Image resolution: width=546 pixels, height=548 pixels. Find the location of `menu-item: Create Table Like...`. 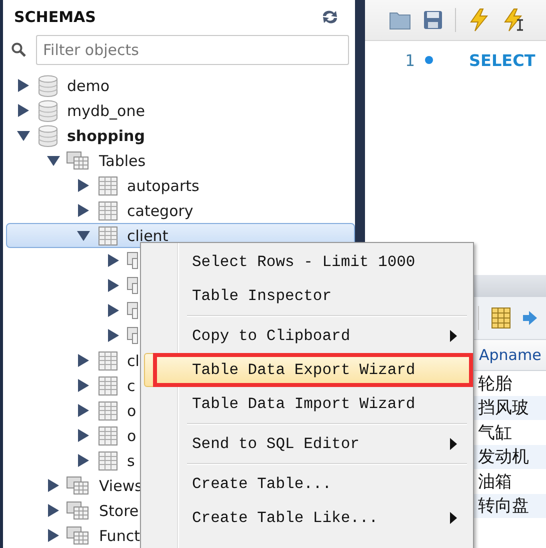

menu-item: Create Table Like... is located at coordinates (307, 518).